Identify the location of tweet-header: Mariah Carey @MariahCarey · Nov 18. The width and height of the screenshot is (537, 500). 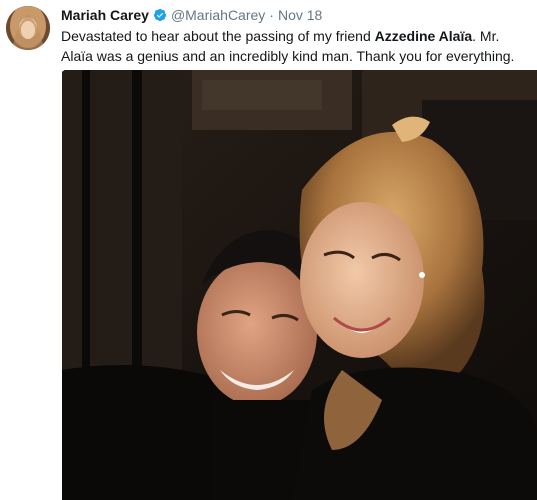
(191, 15).